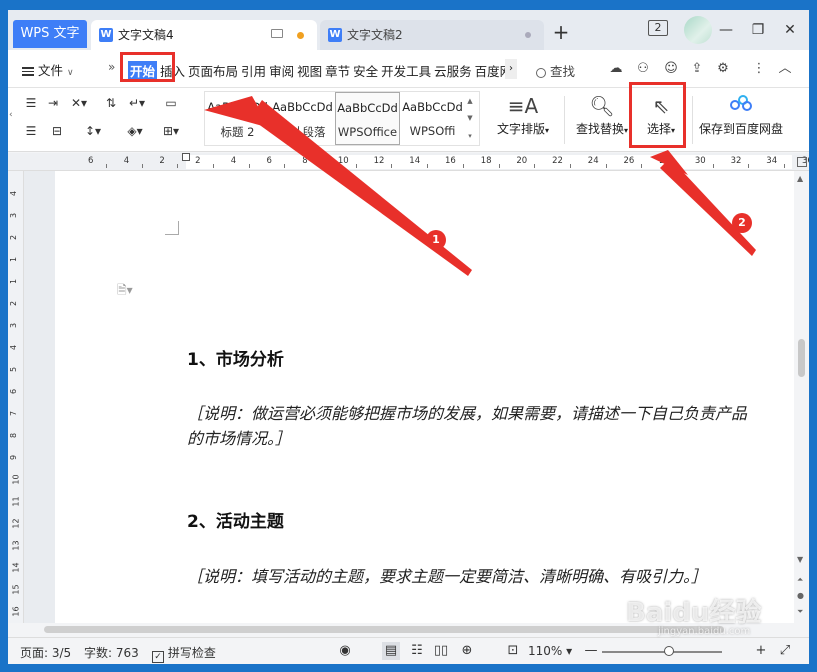 The width and height of the screenshot is (817, 672). I want to click on vruler-tick-label: 1, so click(14, 281).